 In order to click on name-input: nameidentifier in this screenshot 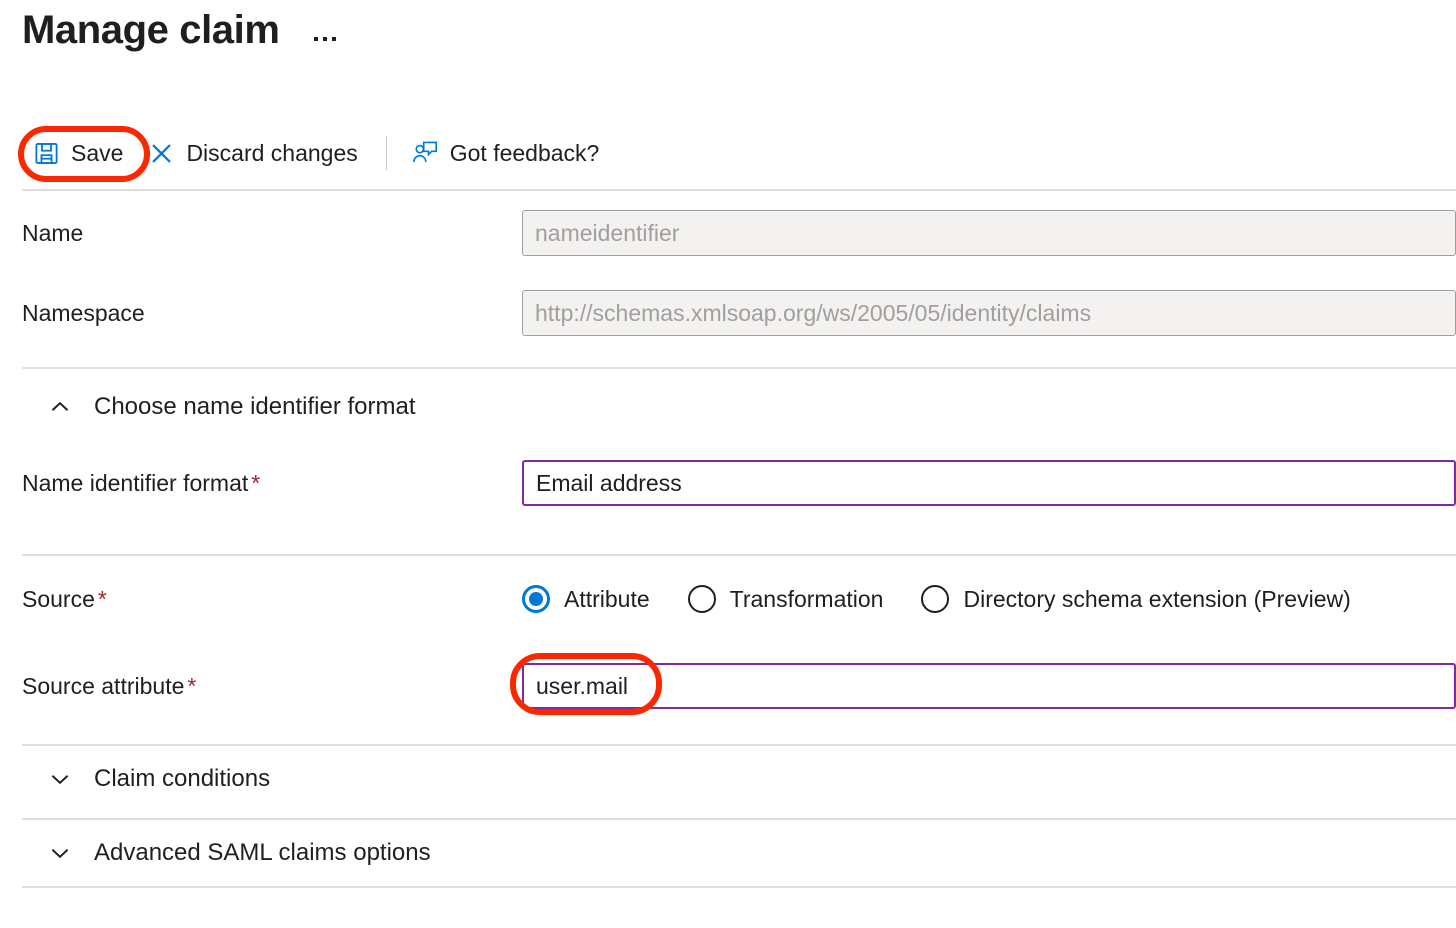, I will do `click(989, 233)`.